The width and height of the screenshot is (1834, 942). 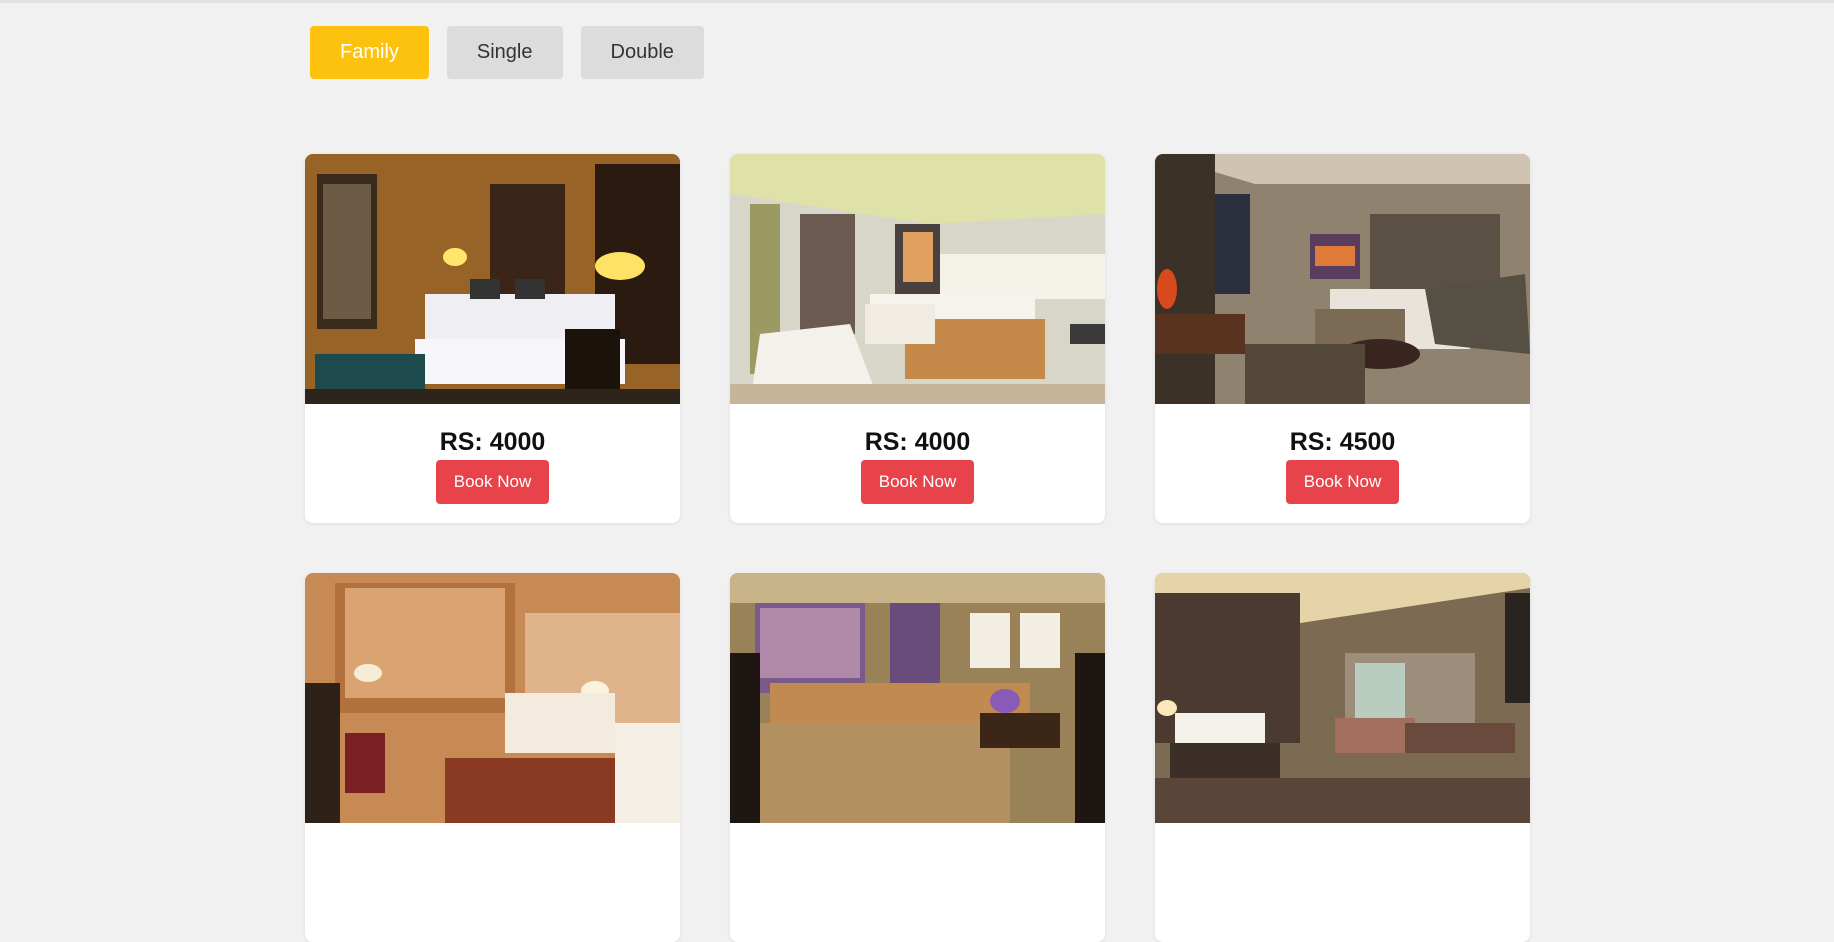 I want to click on filter-double-button: Double, so click(x=642, y=52).